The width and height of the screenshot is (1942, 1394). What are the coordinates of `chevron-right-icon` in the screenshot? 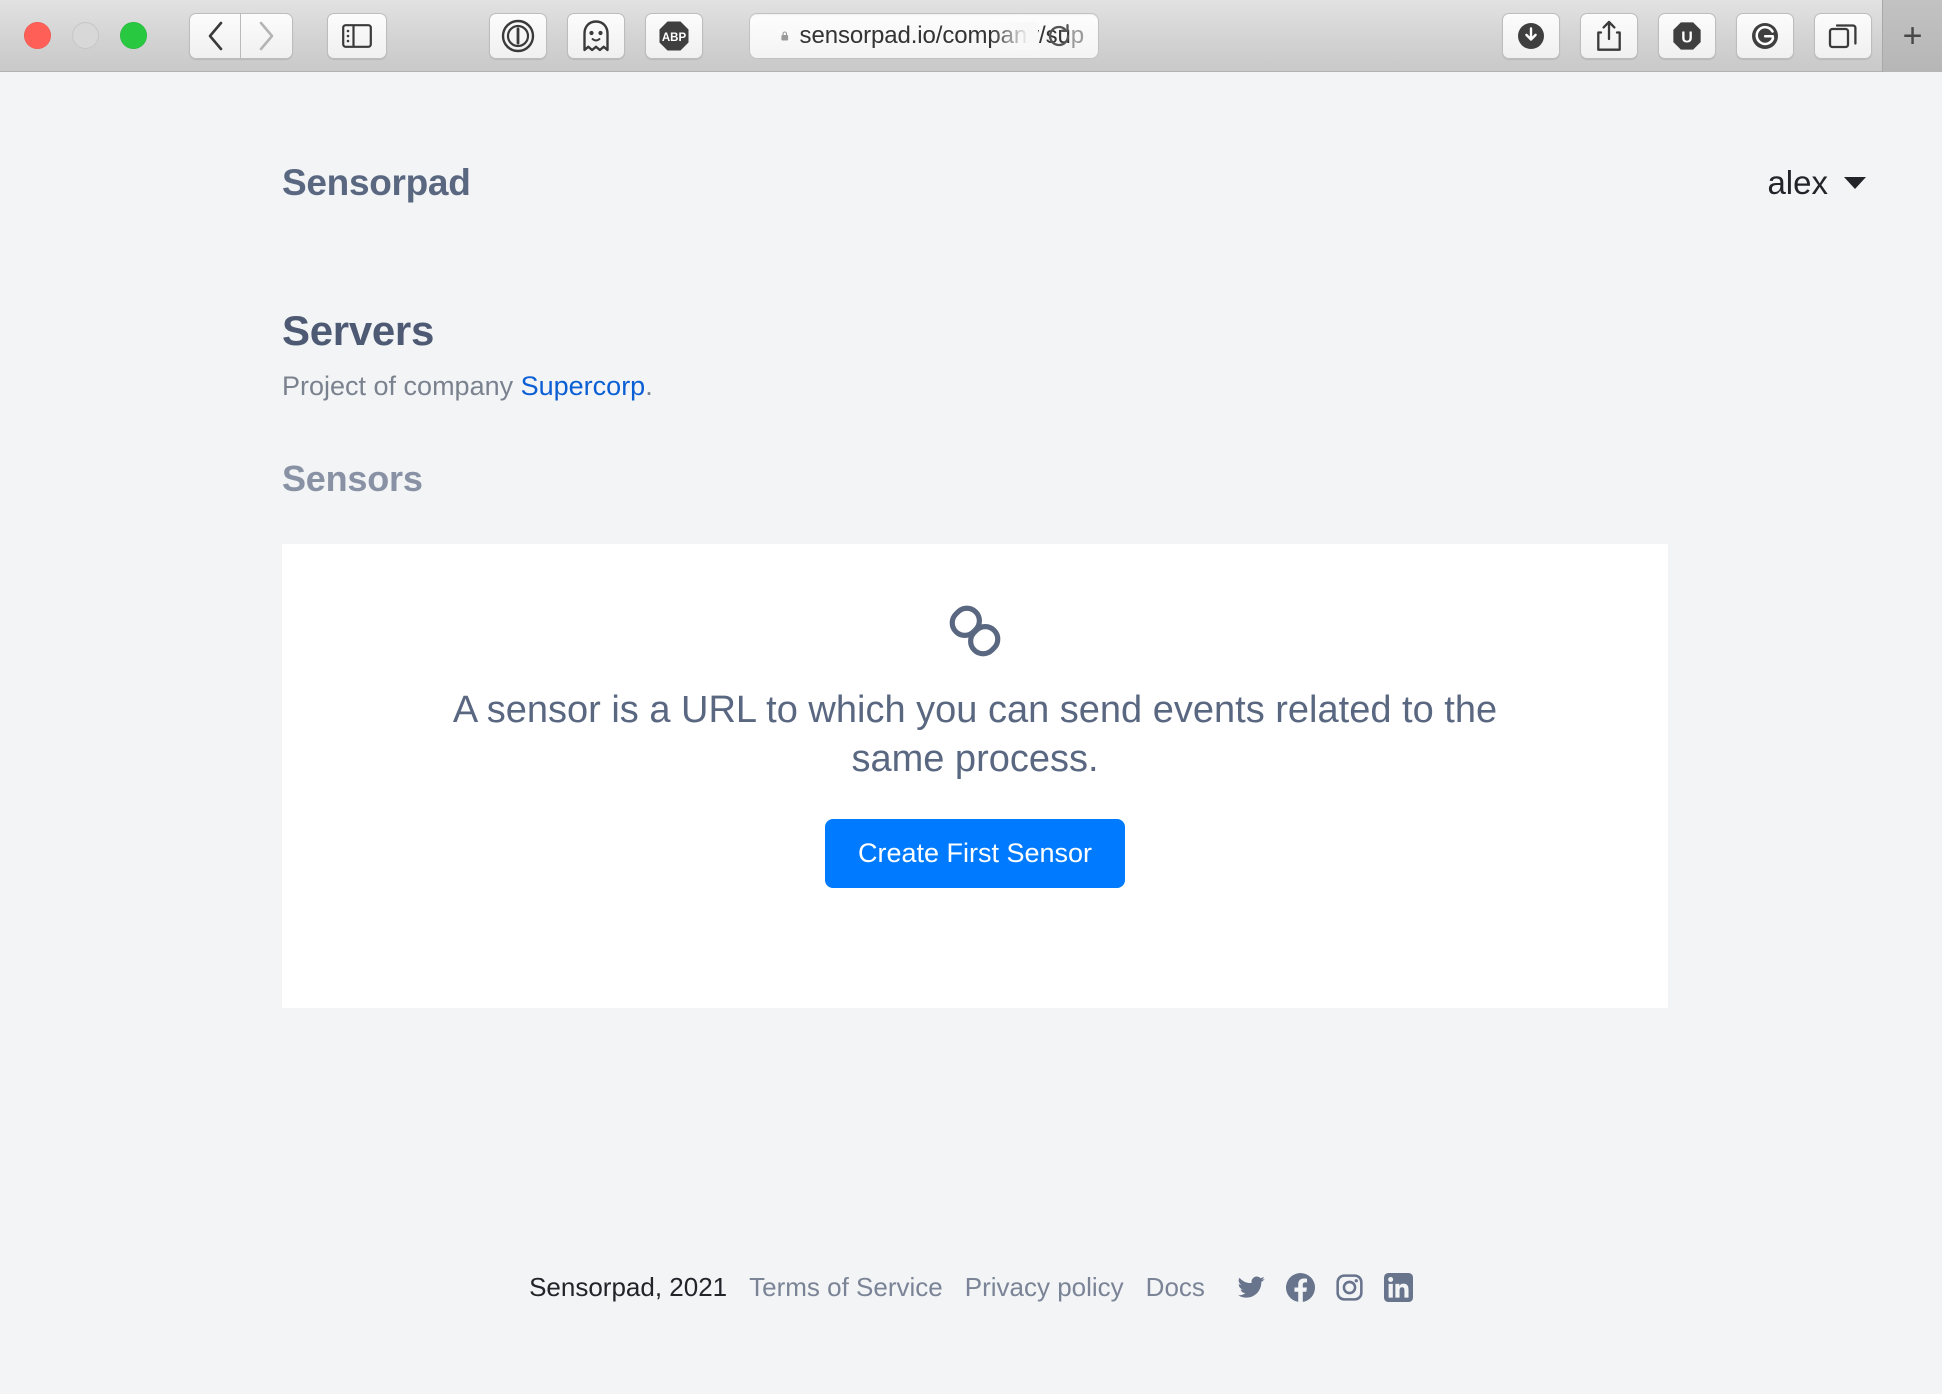 It's located at (266, 35).